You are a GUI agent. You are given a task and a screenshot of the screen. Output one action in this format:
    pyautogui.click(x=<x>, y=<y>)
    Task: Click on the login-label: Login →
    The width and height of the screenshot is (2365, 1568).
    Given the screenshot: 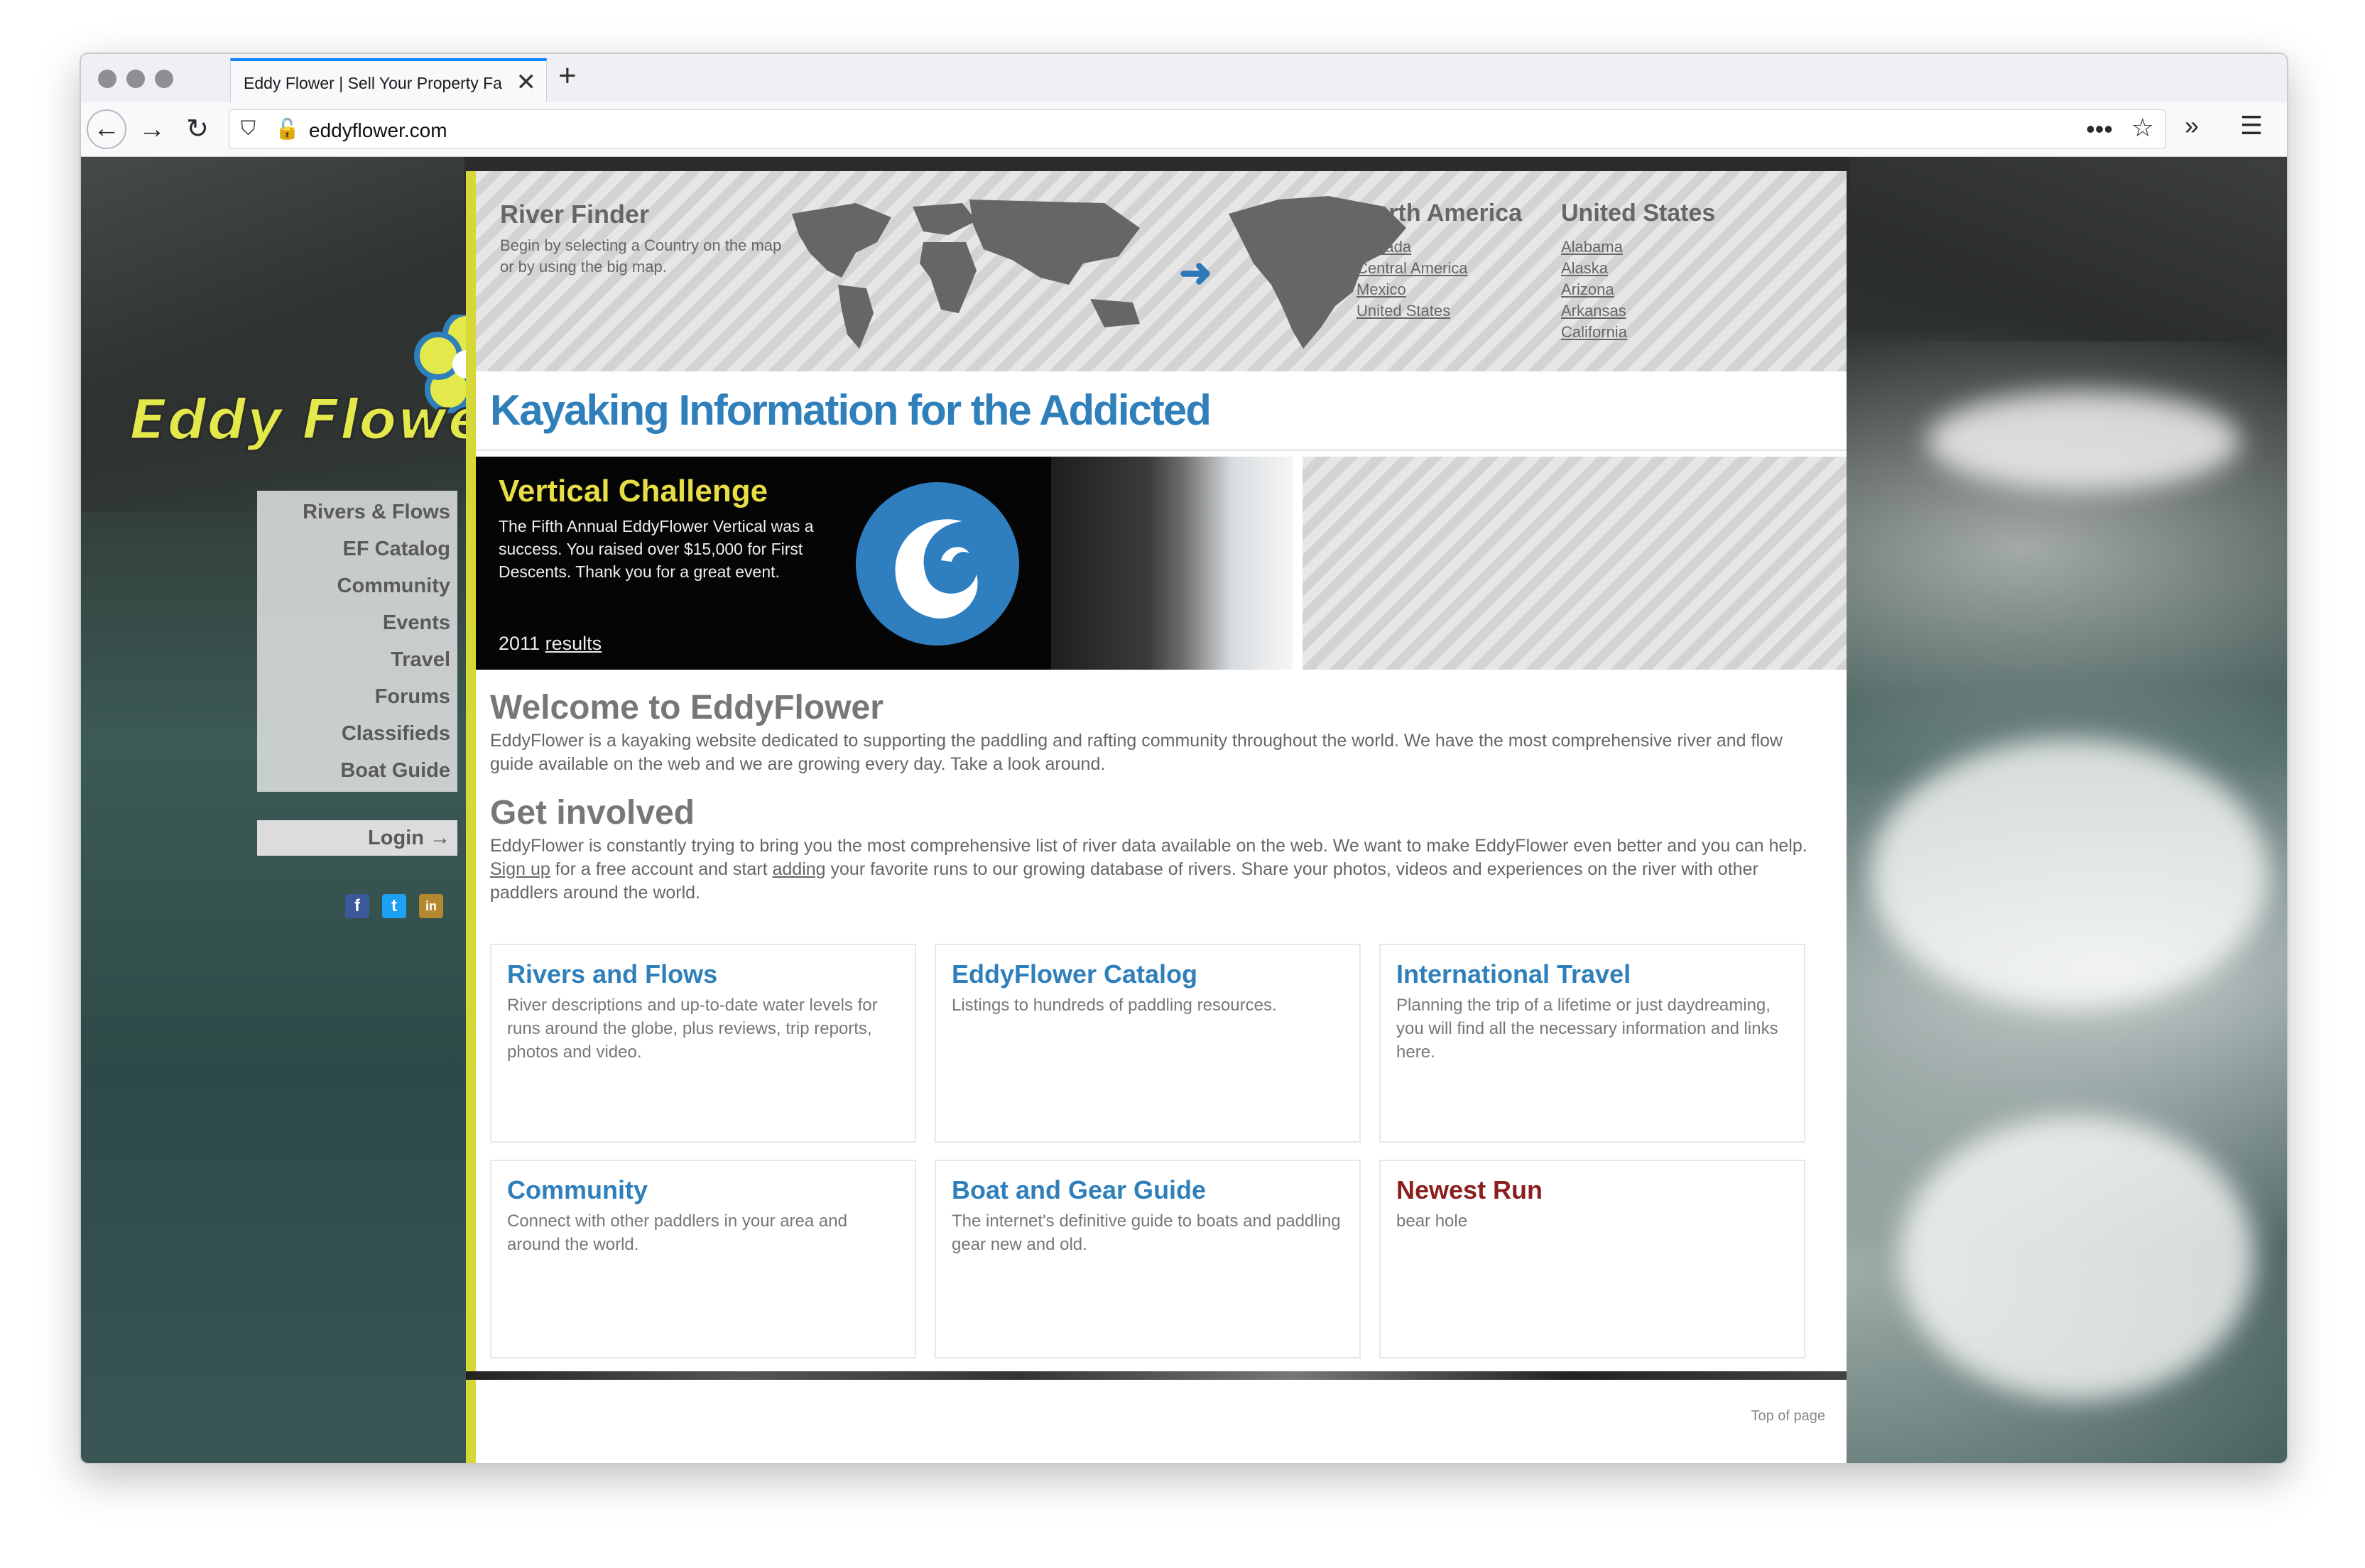 What is the action you would take?
    pyautogui.click(x=409, y=838)
    